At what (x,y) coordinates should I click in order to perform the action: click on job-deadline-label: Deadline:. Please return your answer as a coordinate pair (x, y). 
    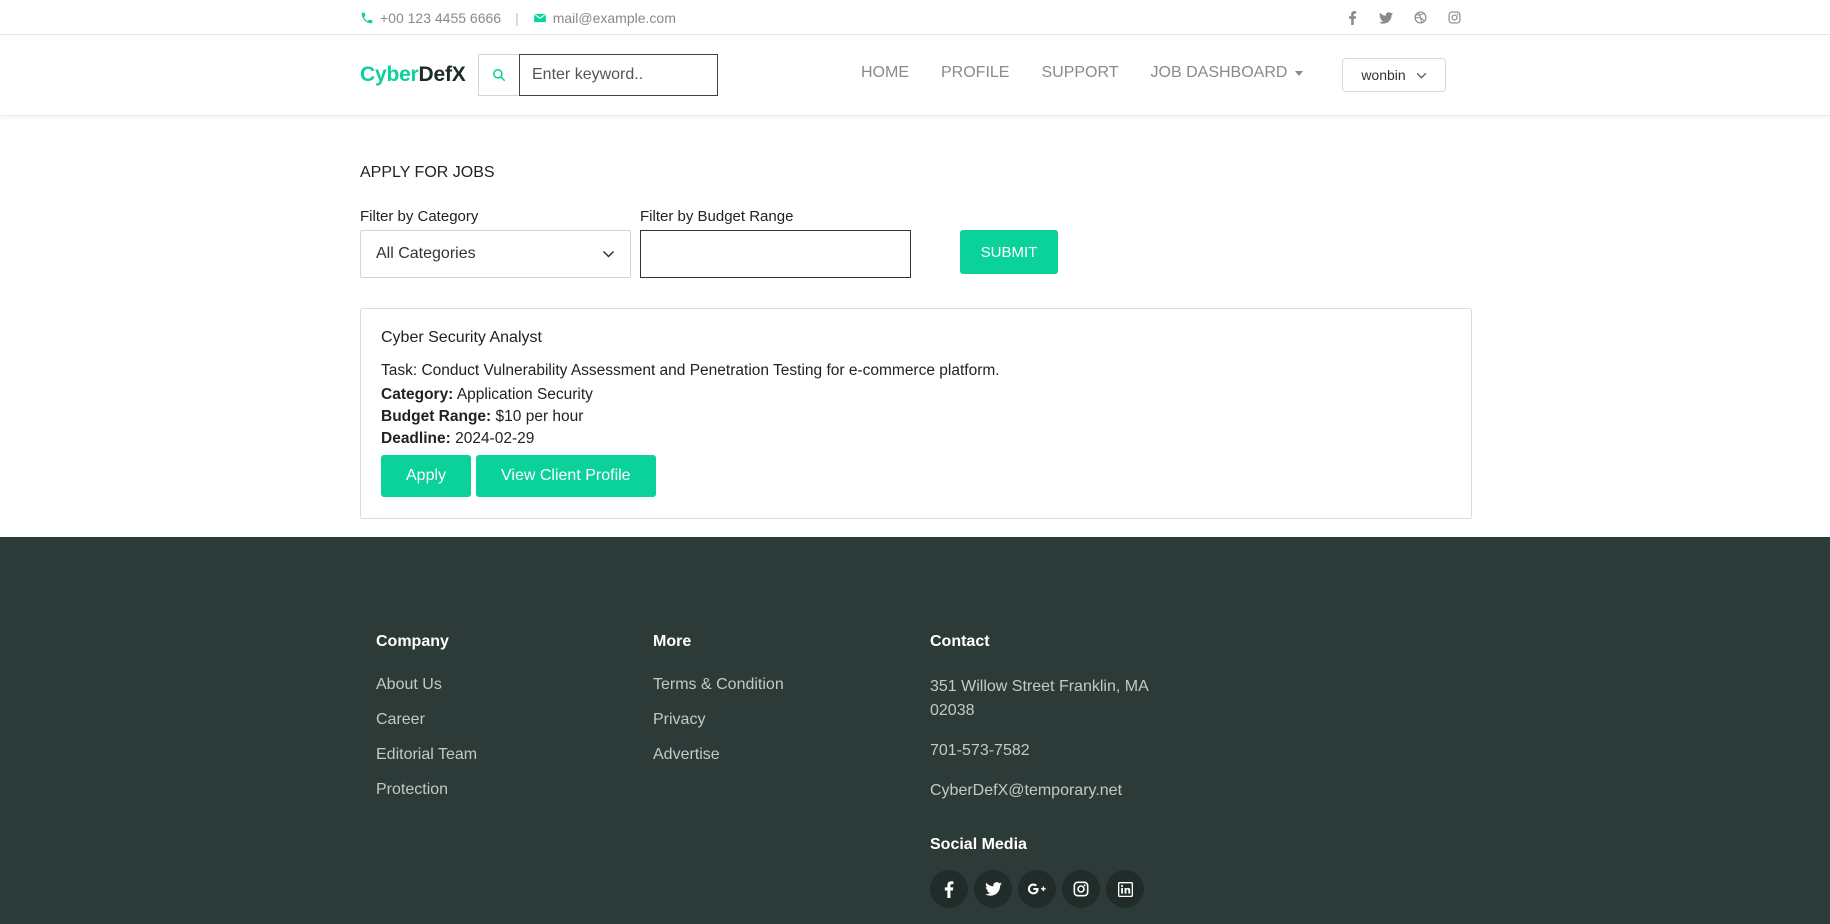
    Looking at the image, I should click on (416, 438).